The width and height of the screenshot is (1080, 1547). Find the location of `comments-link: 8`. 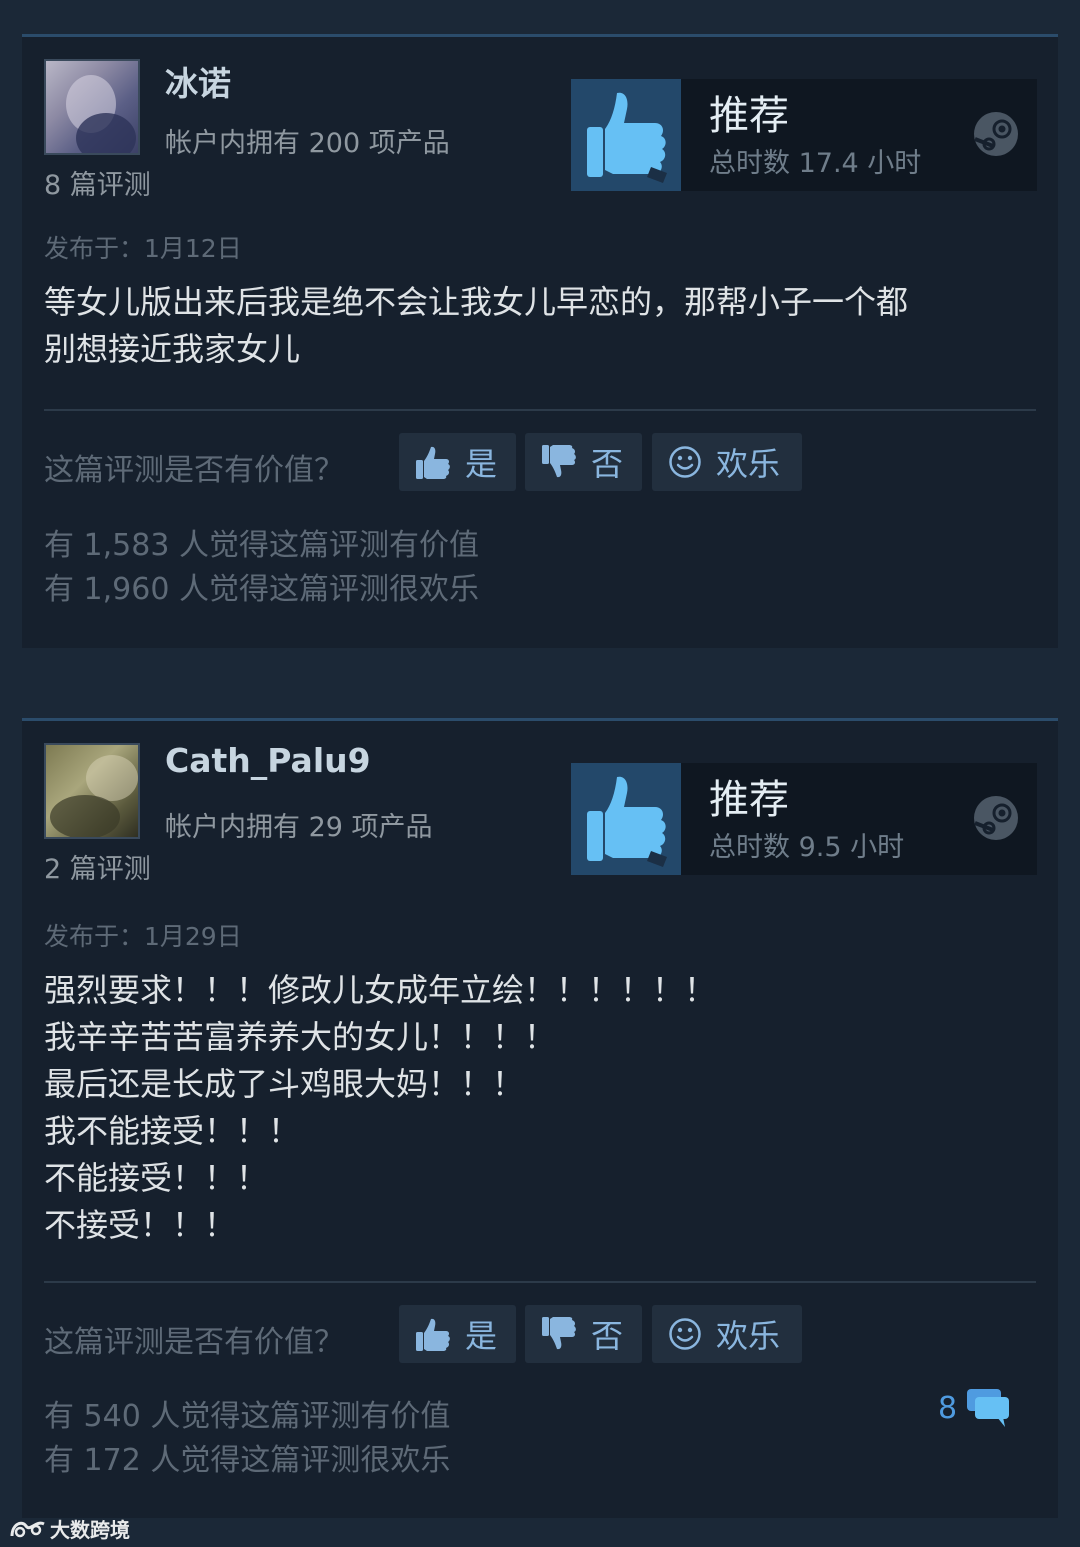

comments-link: 8 is located at coordinates (974, 1408).